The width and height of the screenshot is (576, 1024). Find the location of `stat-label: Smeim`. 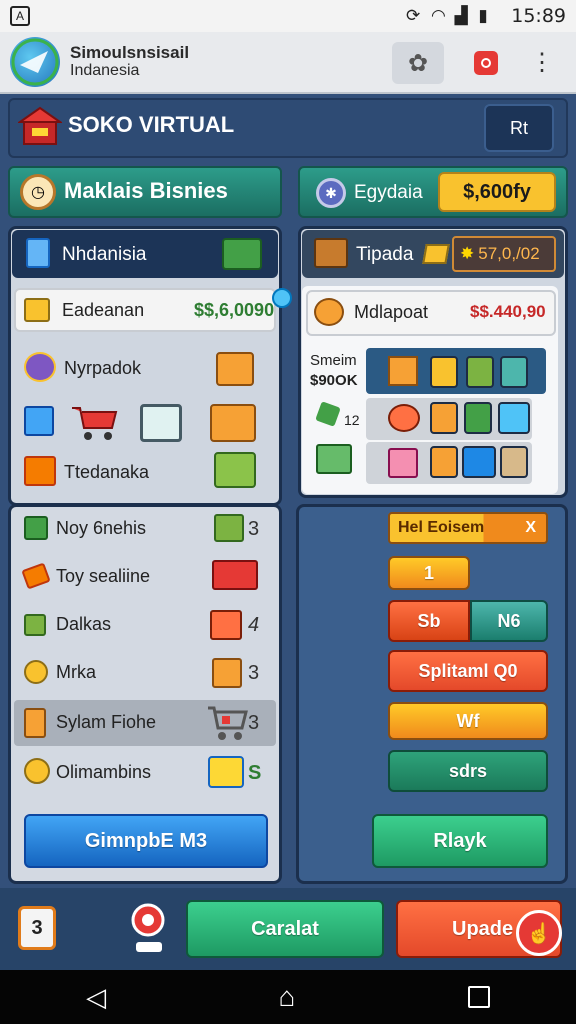

stat-label: Smeim is located at coordinates (333, 360).